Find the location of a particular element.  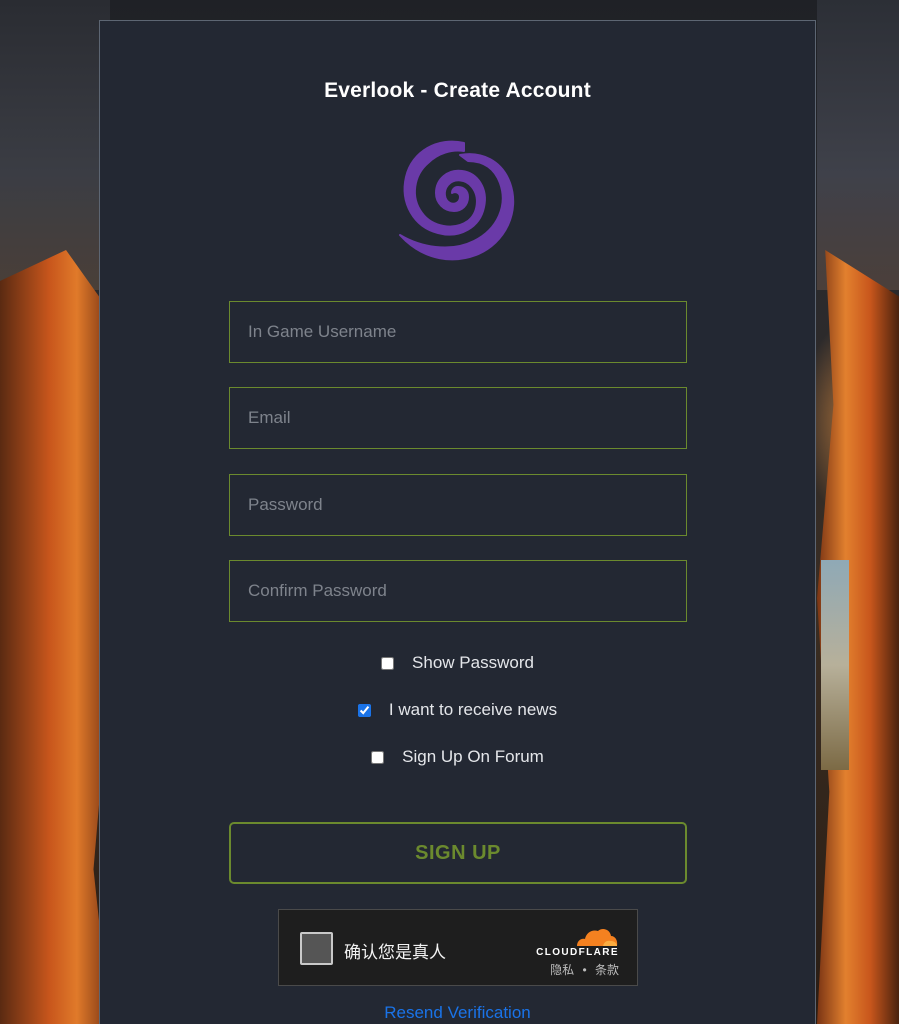

cloudflare-wordmark: CLOUDFLARE is located at coordinates (577, 952).